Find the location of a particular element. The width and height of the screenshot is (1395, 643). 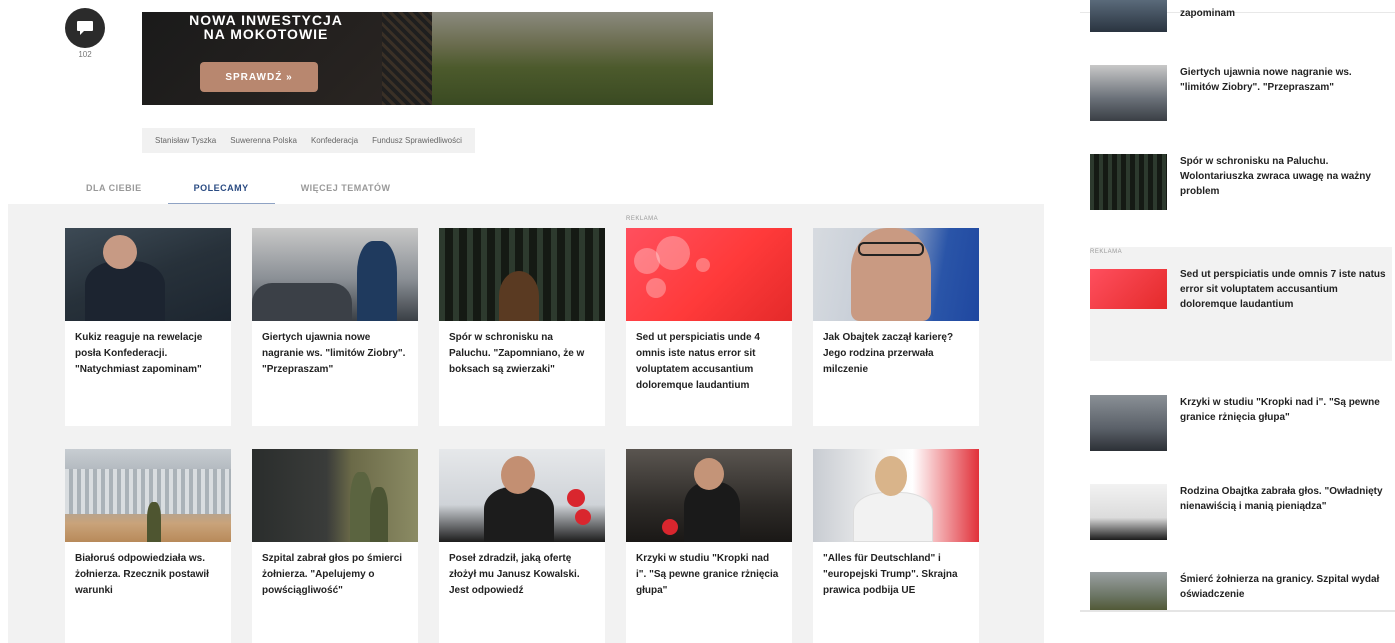

comments-button is located at coordinates (85, 28).